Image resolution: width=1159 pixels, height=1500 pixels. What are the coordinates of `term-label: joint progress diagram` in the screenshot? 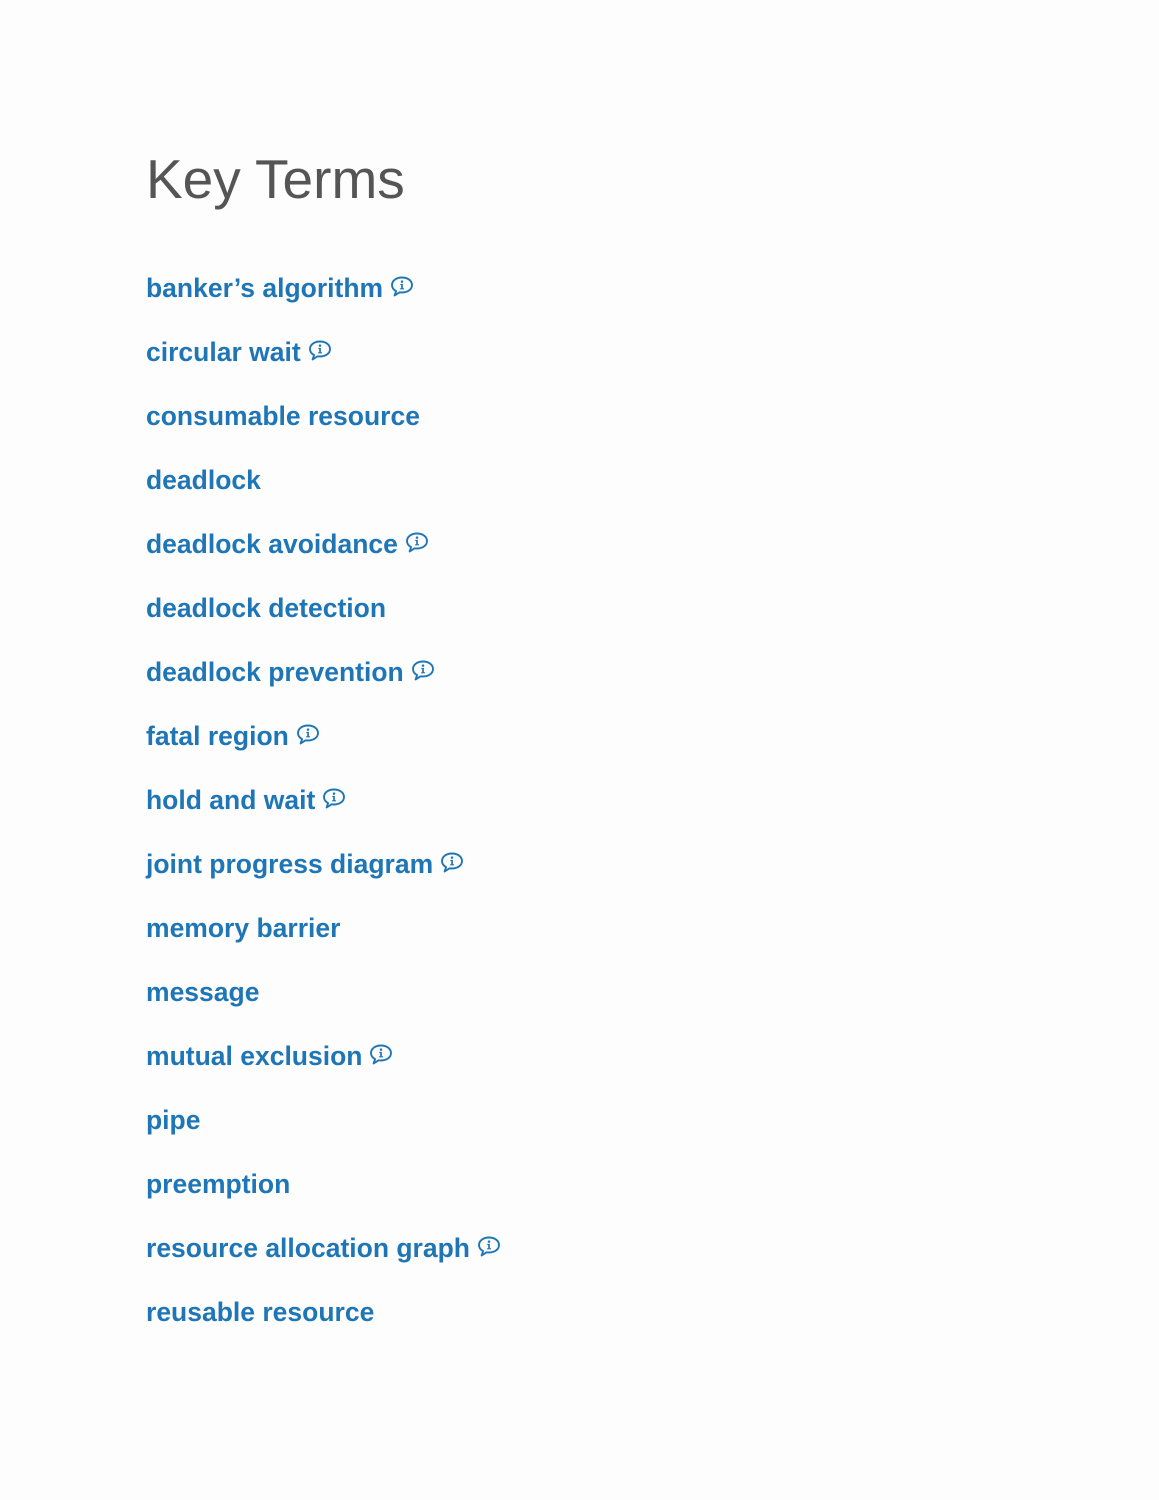 It's located at (290, 864).